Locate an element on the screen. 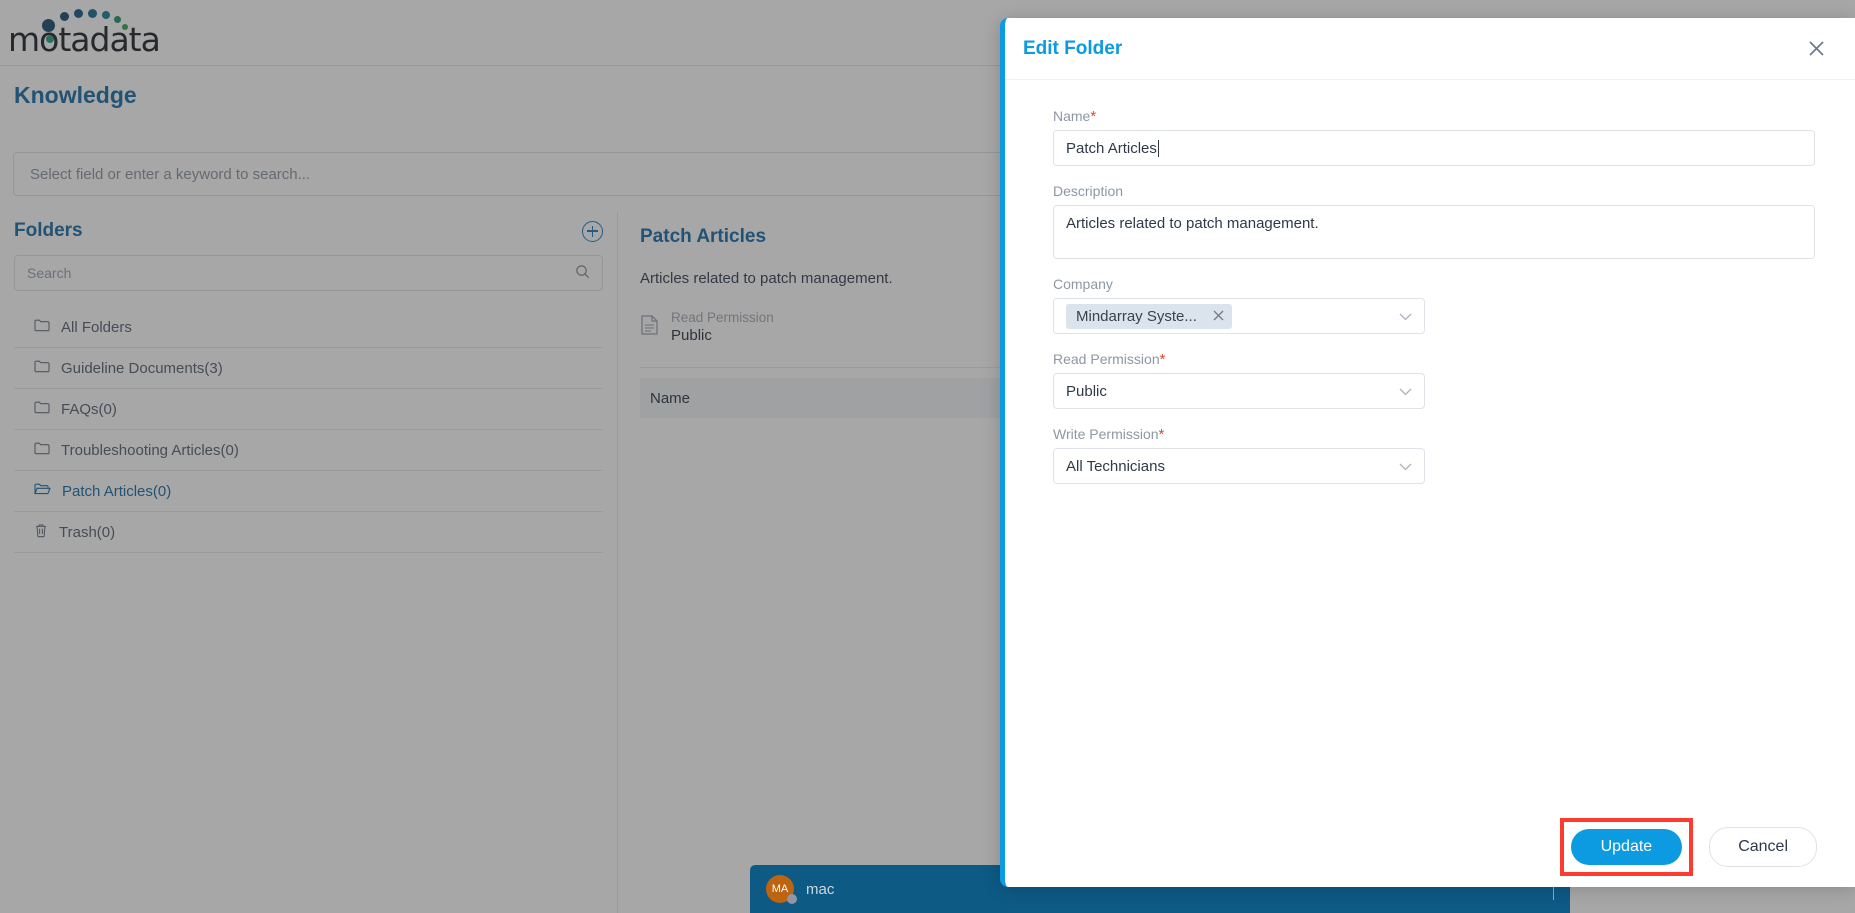  update-button-highlight: Update is located at coordinates (1626, 847).